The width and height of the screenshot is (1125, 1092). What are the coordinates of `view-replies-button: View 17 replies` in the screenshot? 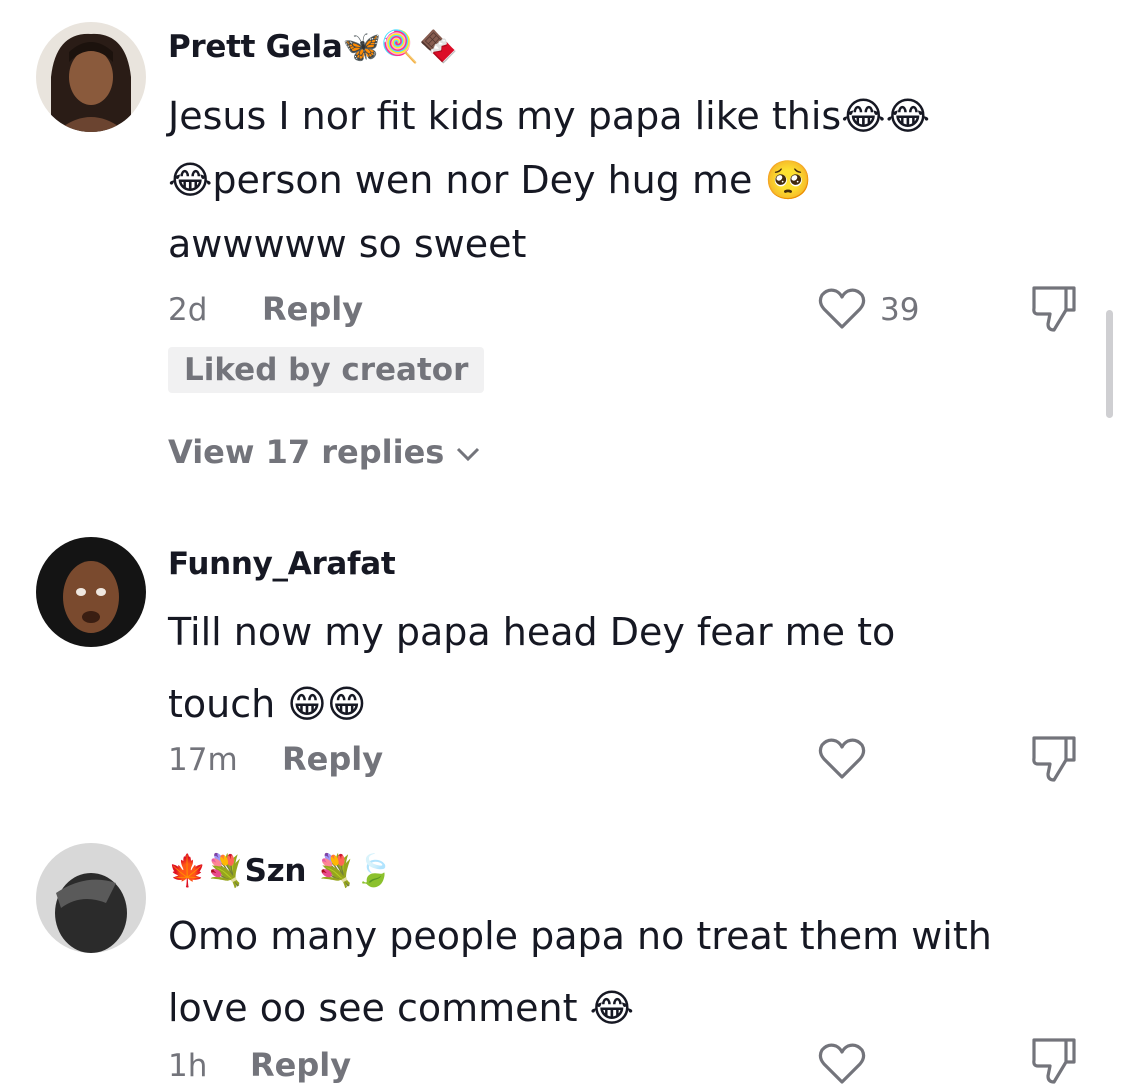 It's located at (324, 452).